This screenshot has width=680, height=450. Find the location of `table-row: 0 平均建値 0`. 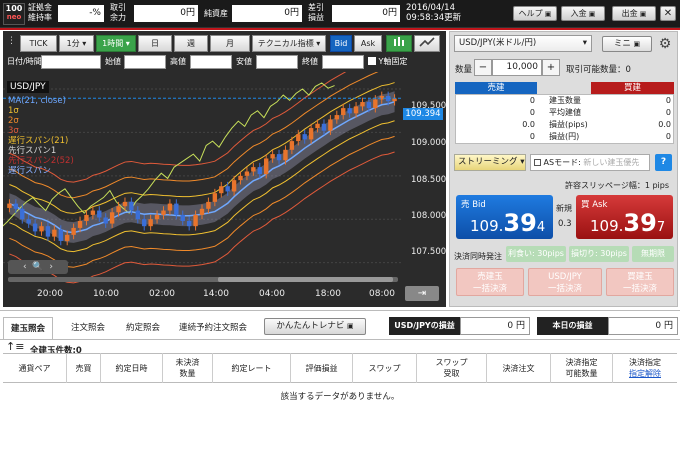

table-row: 0 平均建値 0 is located at coordinates (600, 112).